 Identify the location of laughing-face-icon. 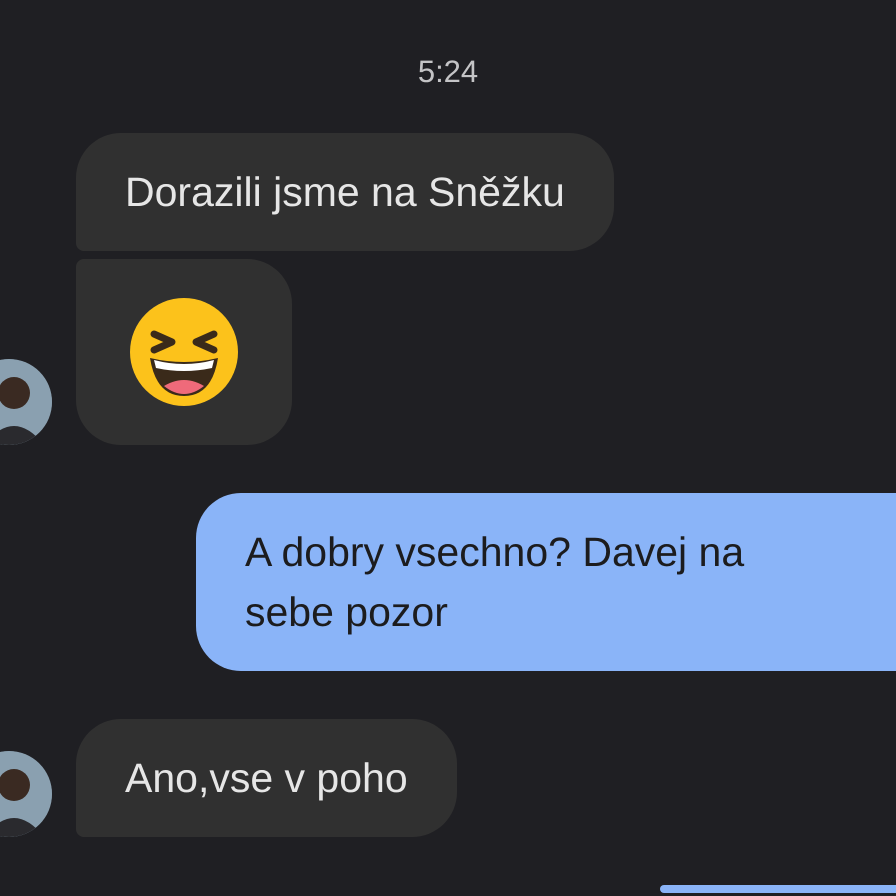
(184, 352).